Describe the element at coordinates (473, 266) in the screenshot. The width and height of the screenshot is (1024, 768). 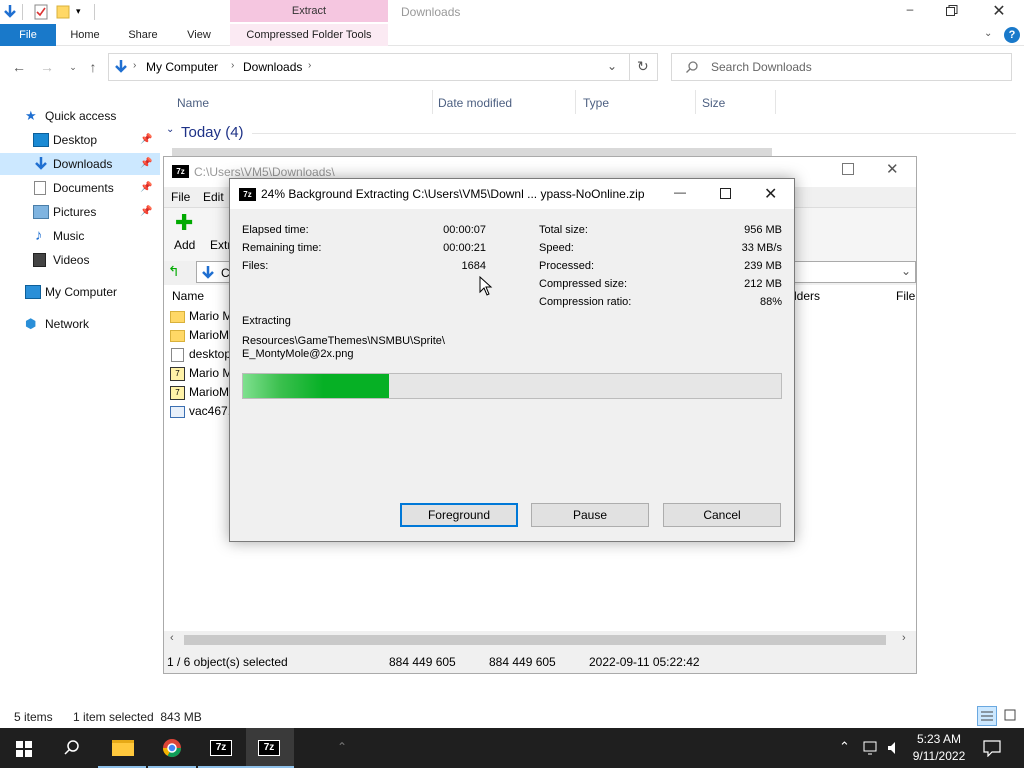
I see `files-value: 1684` at that location.